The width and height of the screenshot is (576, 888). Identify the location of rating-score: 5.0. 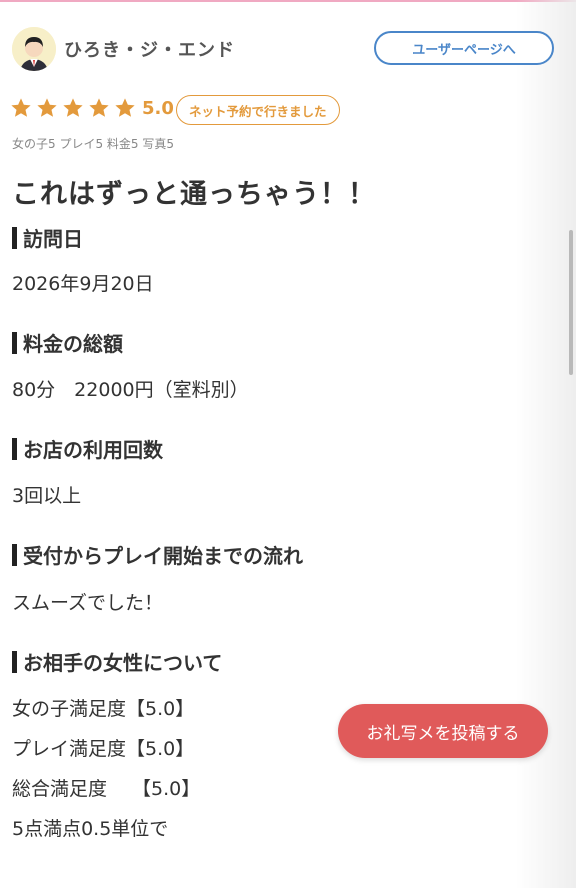
(158, 108).